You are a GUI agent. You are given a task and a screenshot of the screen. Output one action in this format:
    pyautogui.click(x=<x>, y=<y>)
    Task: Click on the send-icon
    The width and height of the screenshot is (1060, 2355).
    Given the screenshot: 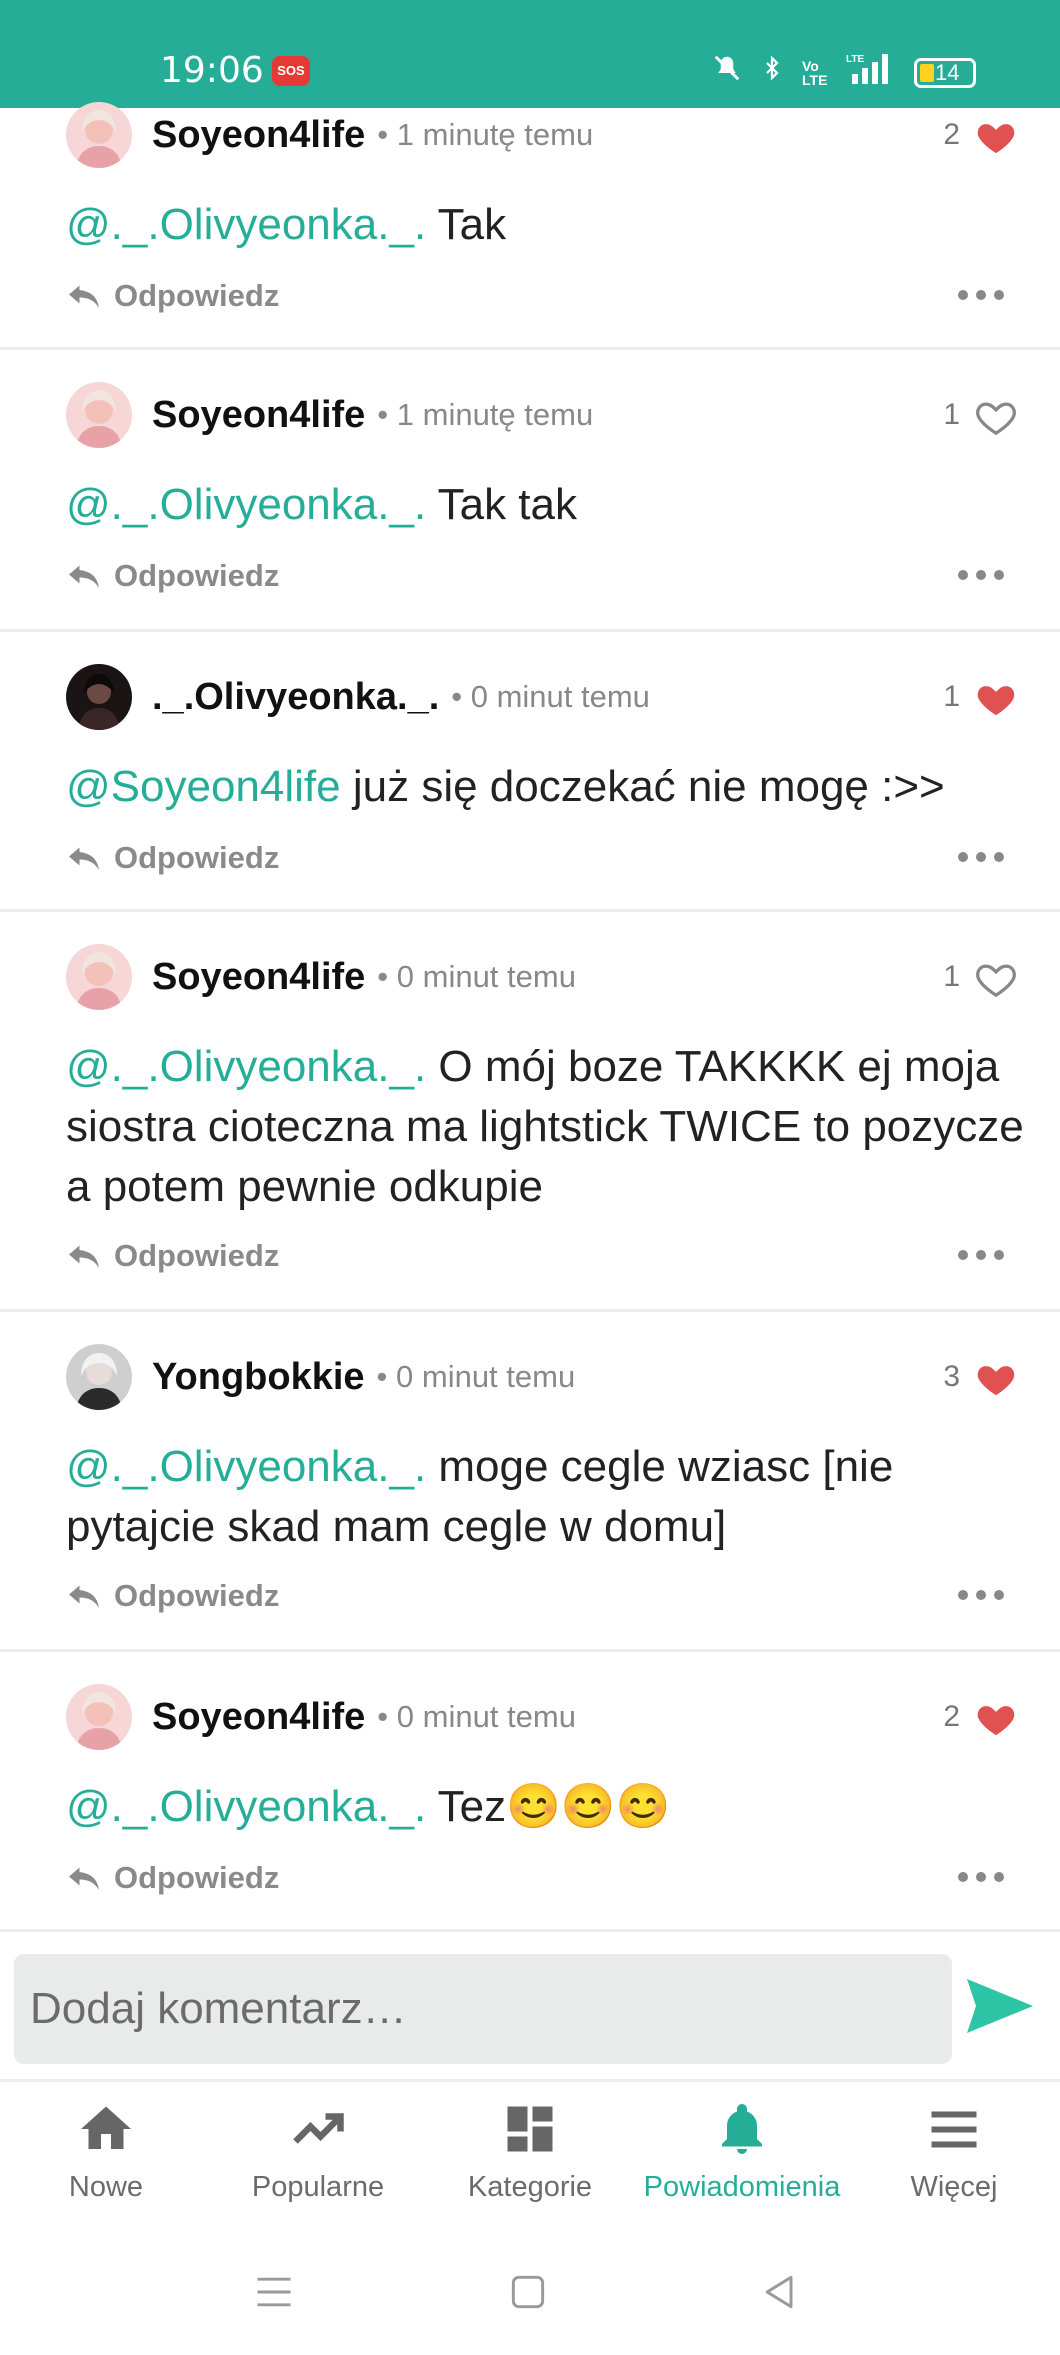 What is the action you would take?
    pyautogui.click(x=1000, y=2006)
    